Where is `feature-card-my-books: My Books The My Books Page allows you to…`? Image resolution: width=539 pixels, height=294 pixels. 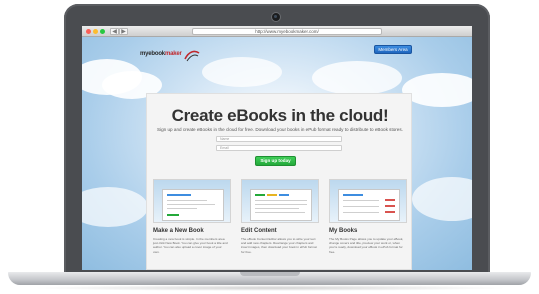 feature-card-my-books: My Books The My Books Page allows you to… is located at coordinates (368, 224).